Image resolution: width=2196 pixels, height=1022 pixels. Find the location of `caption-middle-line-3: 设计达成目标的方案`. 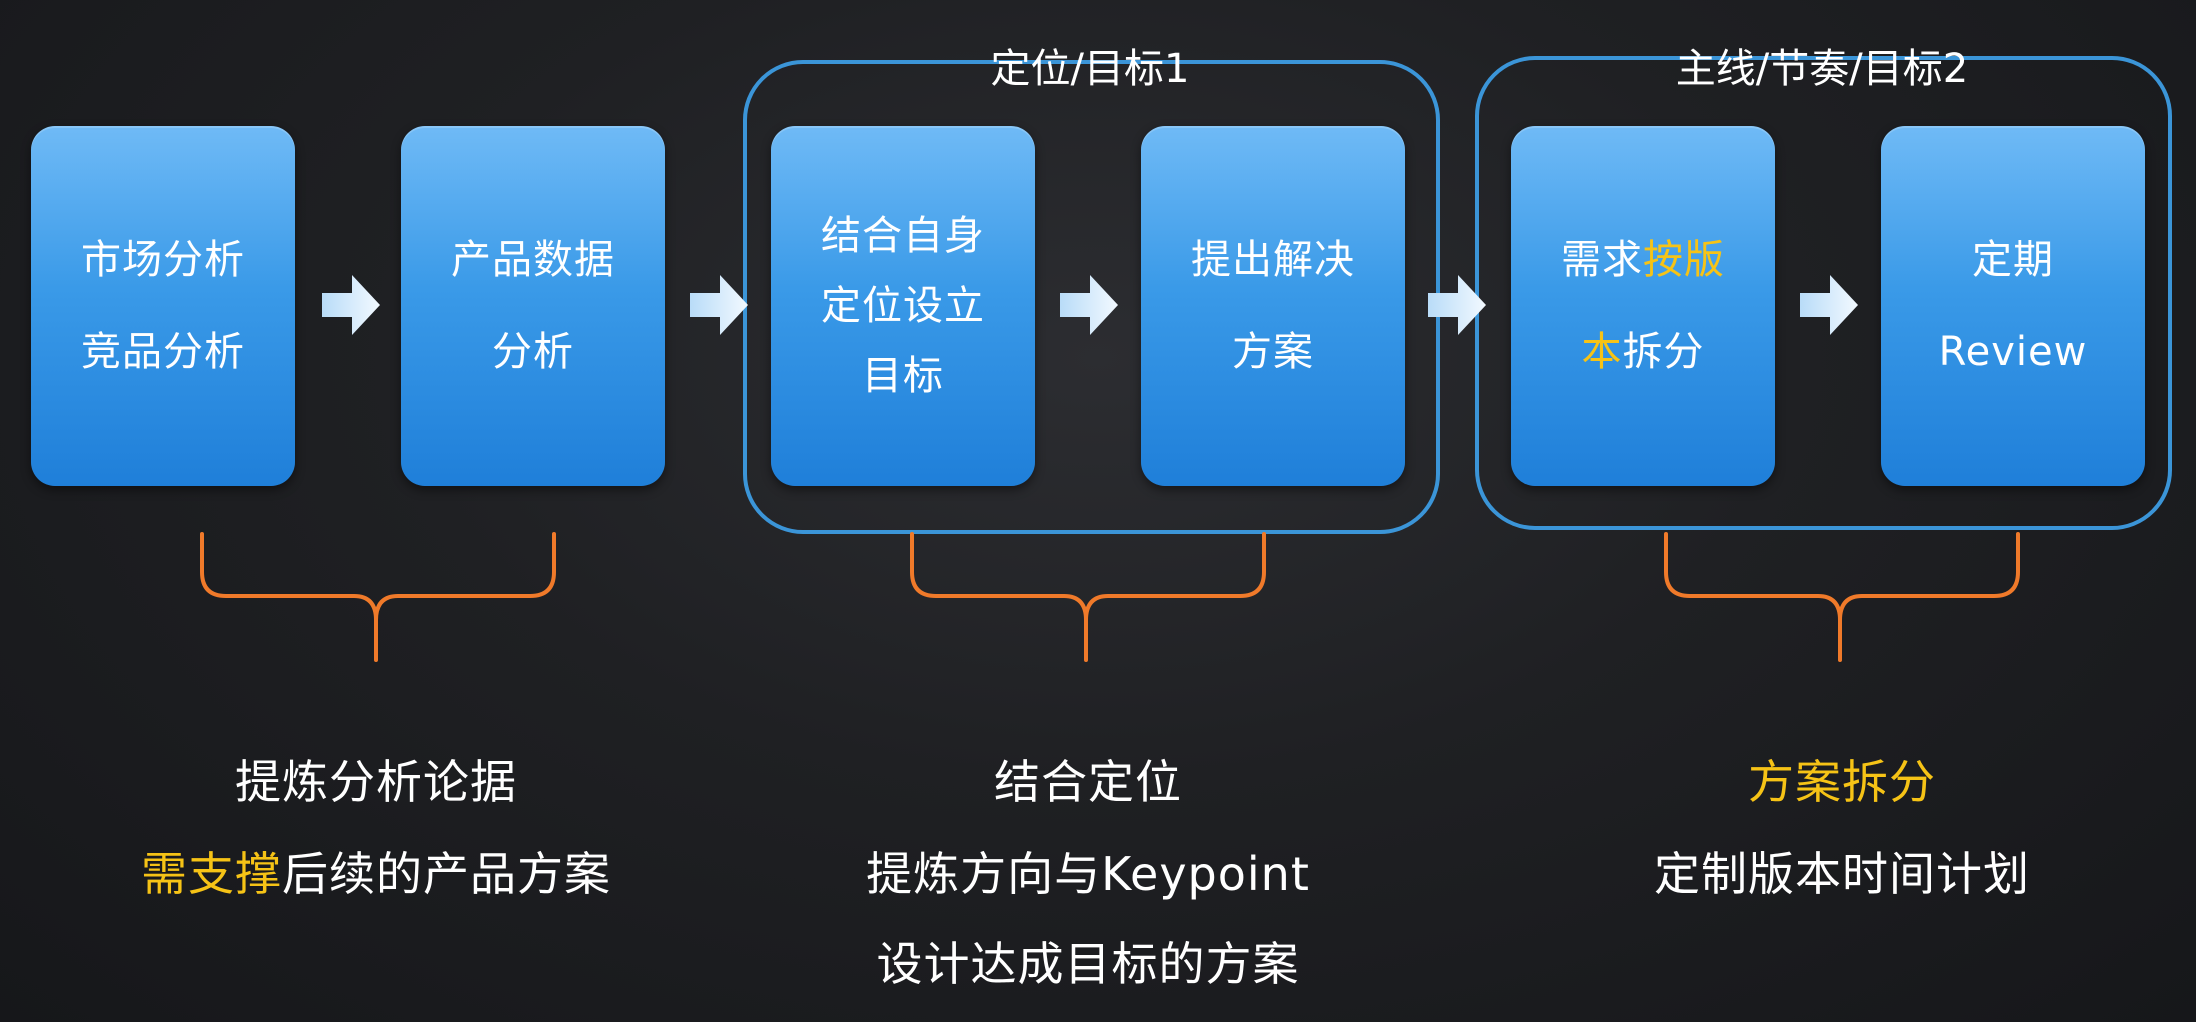

caption-middle-line-3: 设计达成目标的方案 is located at coordinates (1088, 964).